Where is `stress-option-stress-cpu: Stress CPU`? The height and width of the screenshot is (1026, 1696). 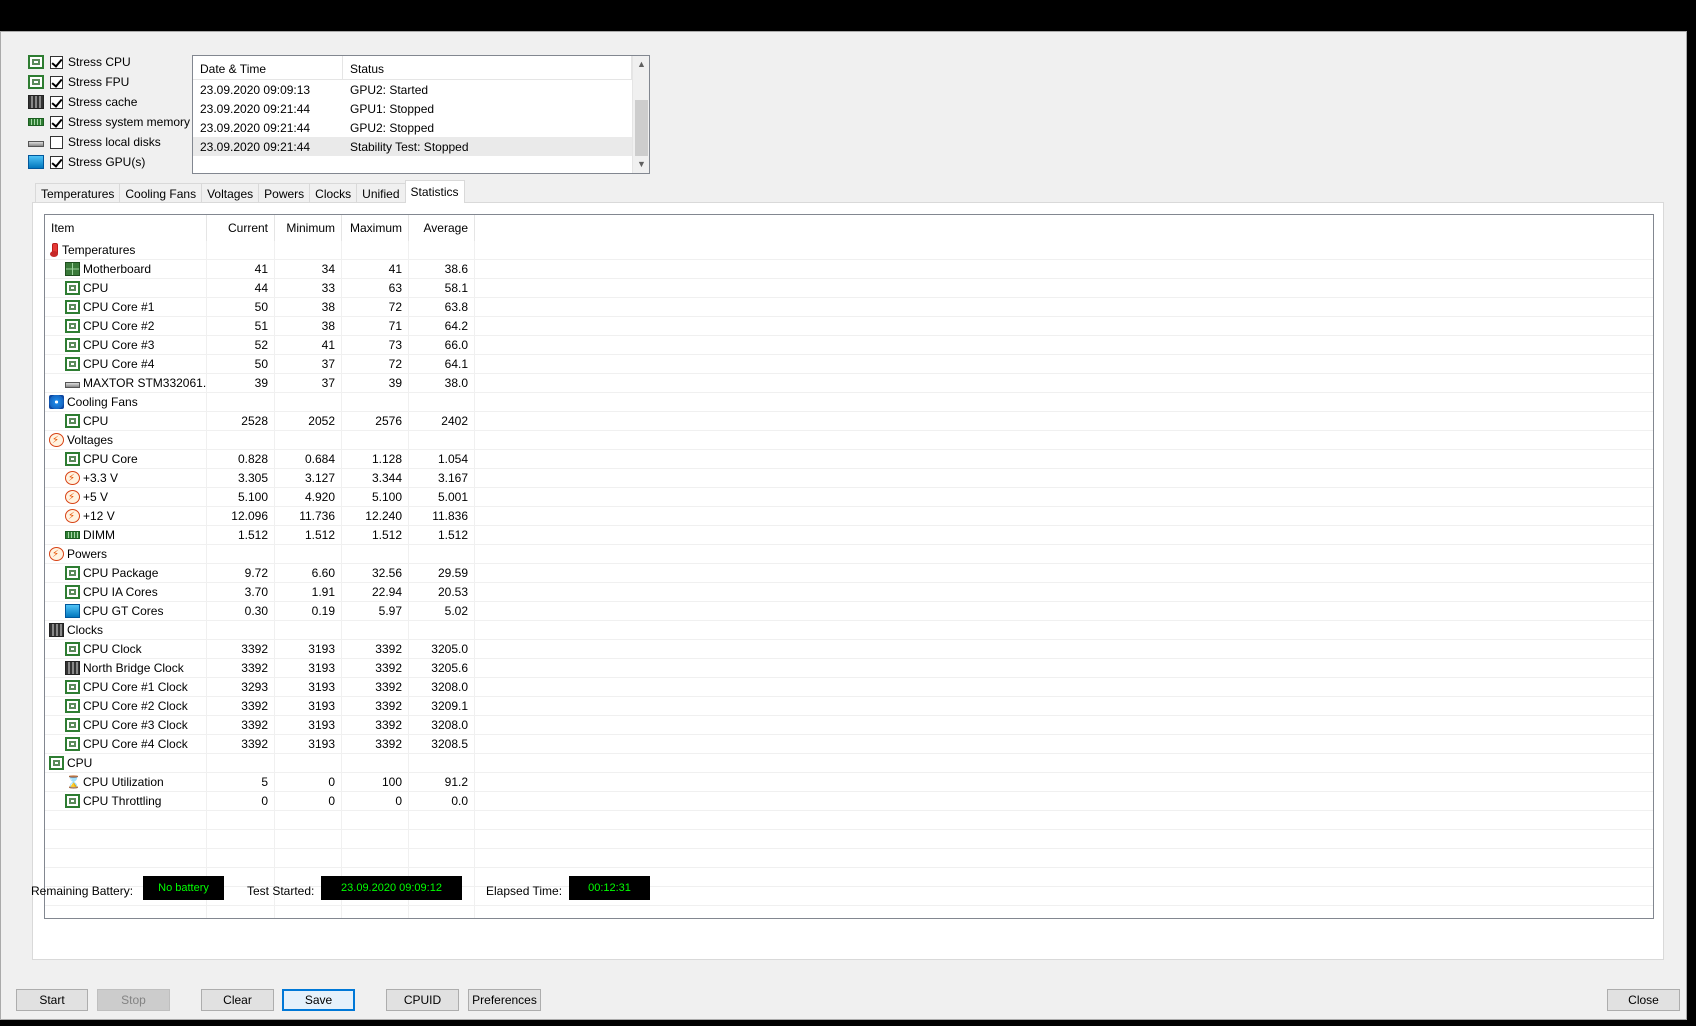 stress-option-stress-cpu: Stress CPU is located at coordinates (79, 62).